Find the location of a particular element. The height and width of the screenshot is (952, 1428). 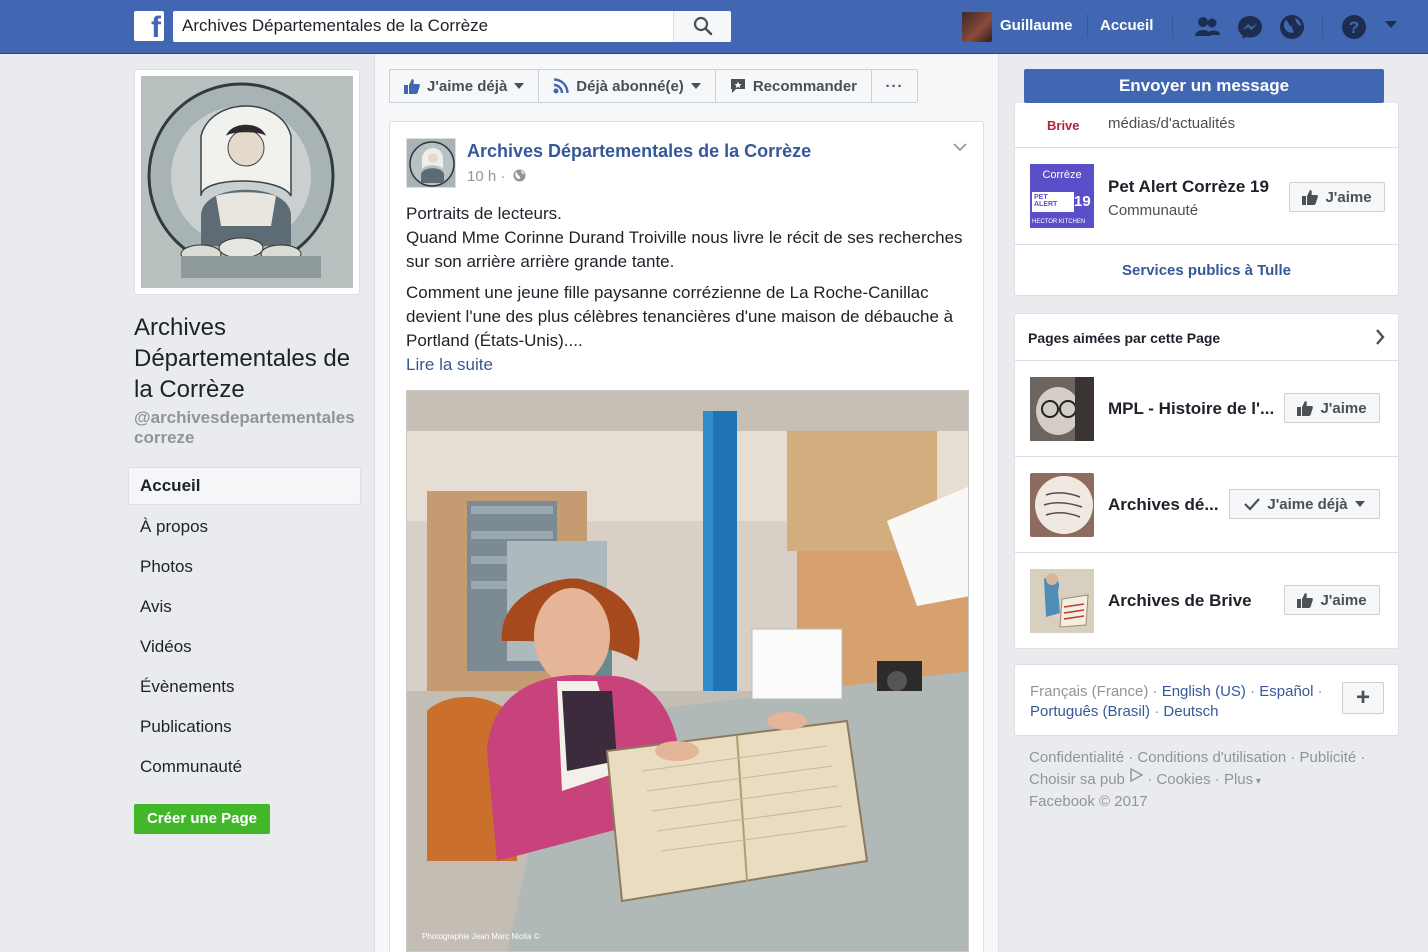

page-profile-picture is located at coordinates (247, 182).